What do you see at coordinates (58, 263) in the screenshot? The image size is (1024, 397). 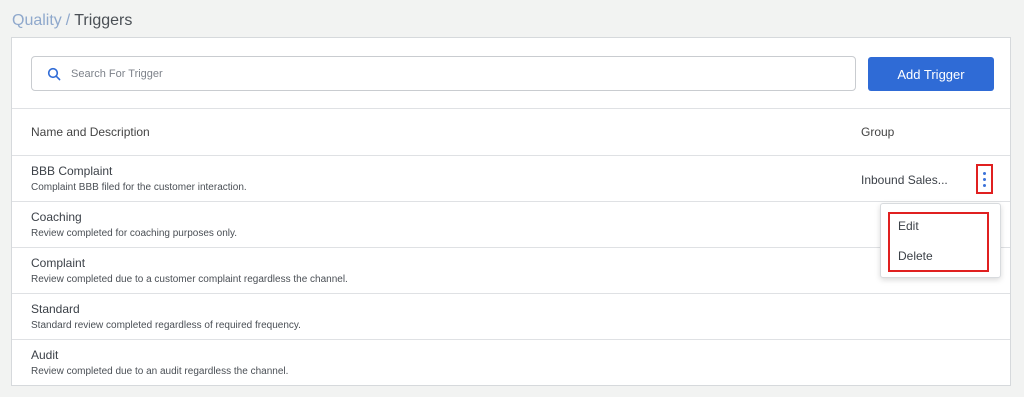 I see `trigger-title: Complaint` at bounding box center [58, 263].